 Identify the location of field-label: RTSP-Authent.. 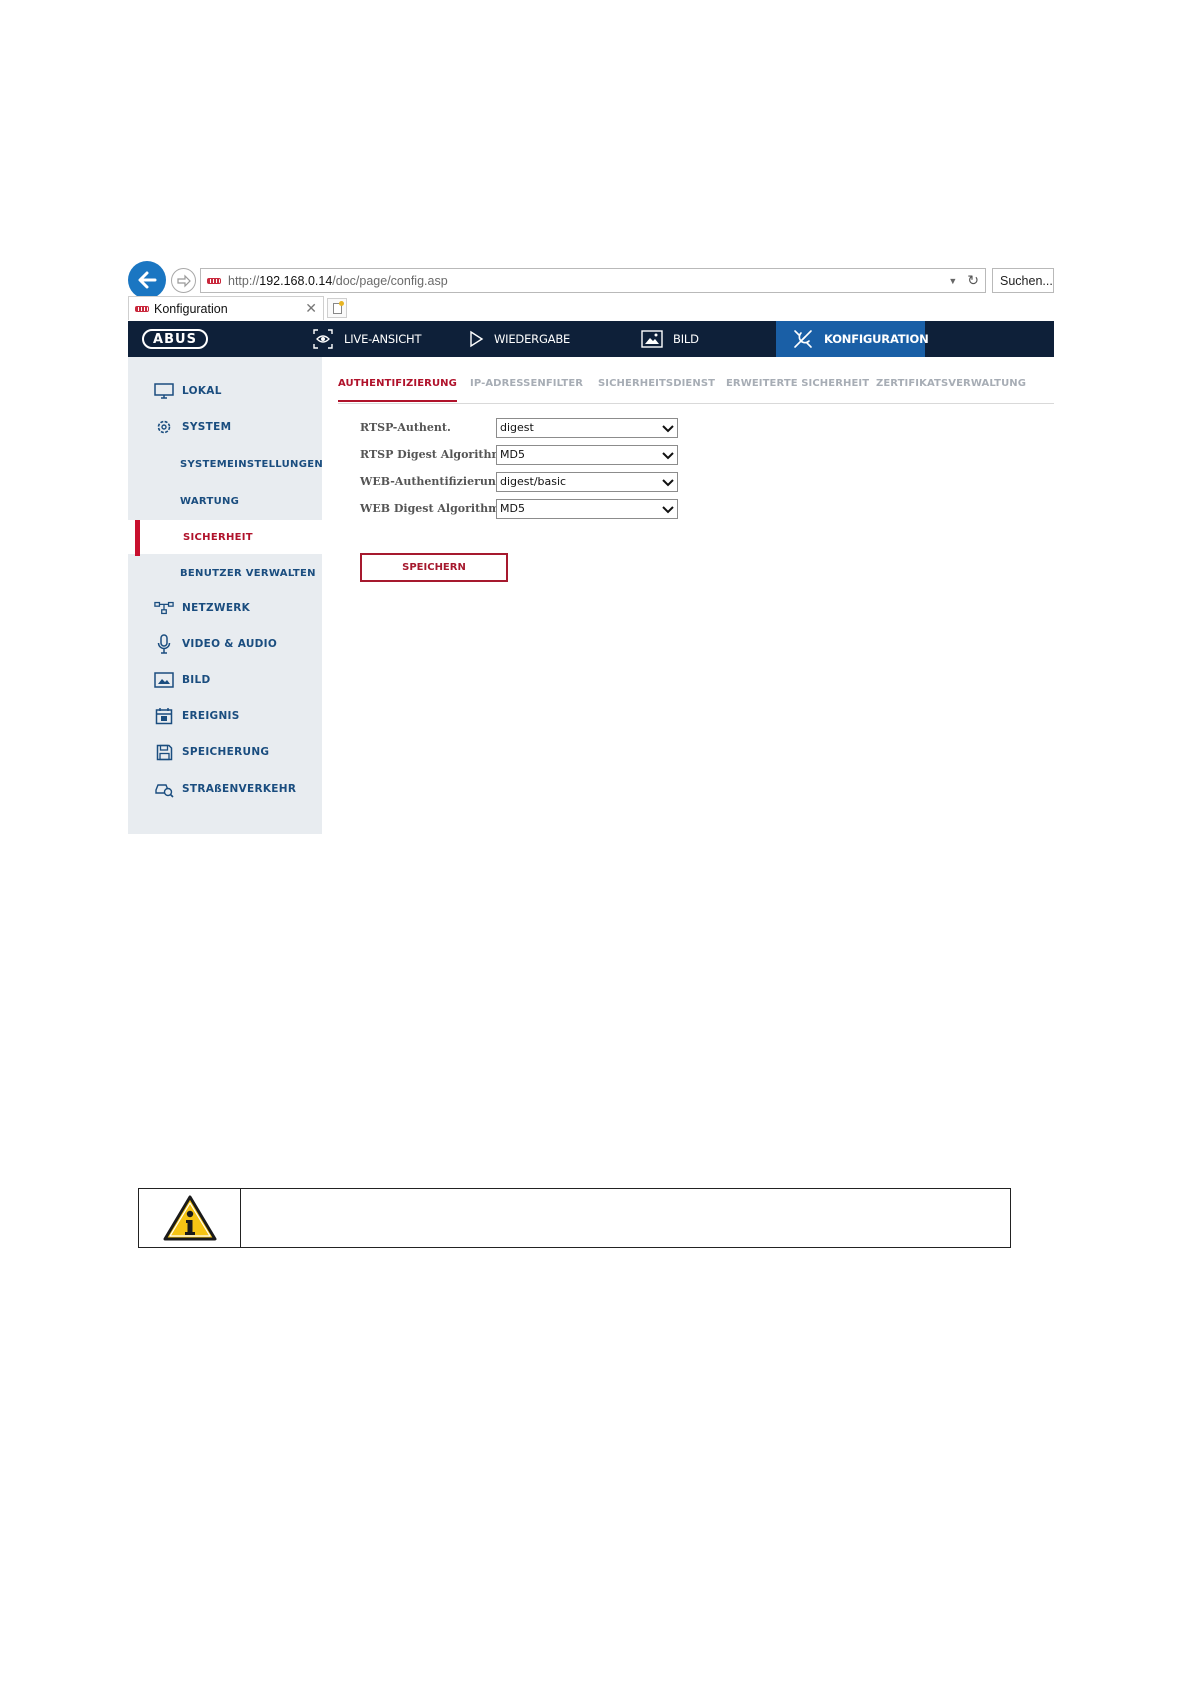
(405, 427).